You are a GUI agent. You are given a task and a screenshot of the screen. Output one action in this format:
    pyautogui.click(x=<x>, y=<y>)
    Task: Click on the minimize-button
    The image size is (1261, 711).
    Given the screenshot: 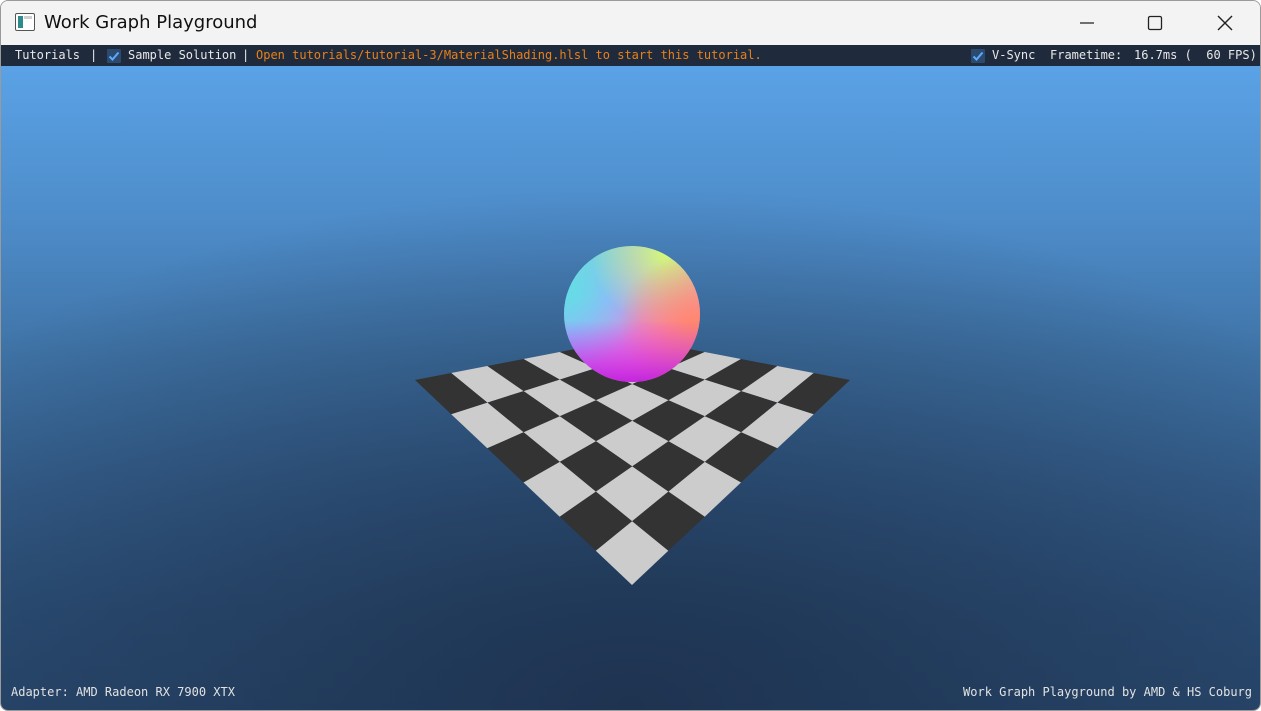 What is the action you would take?
    pyautogui.click(x=1087, y=23)
    